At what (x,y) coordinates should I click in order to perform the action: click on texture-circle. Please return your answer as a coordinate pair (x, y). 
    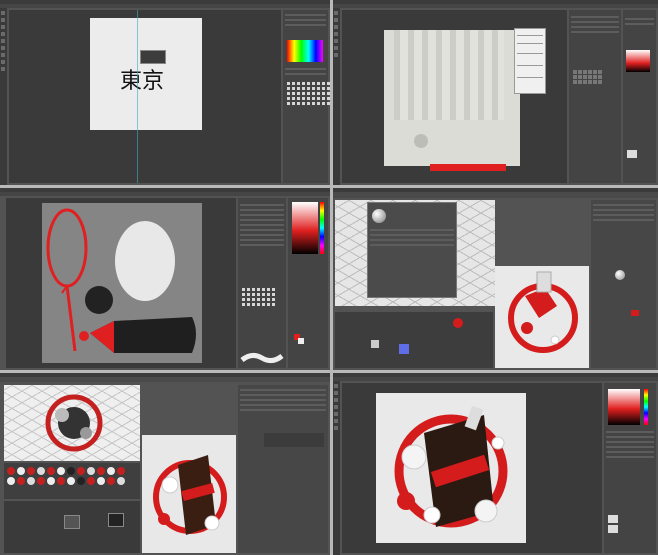
    Looking at the image, I should click on (421, 141).